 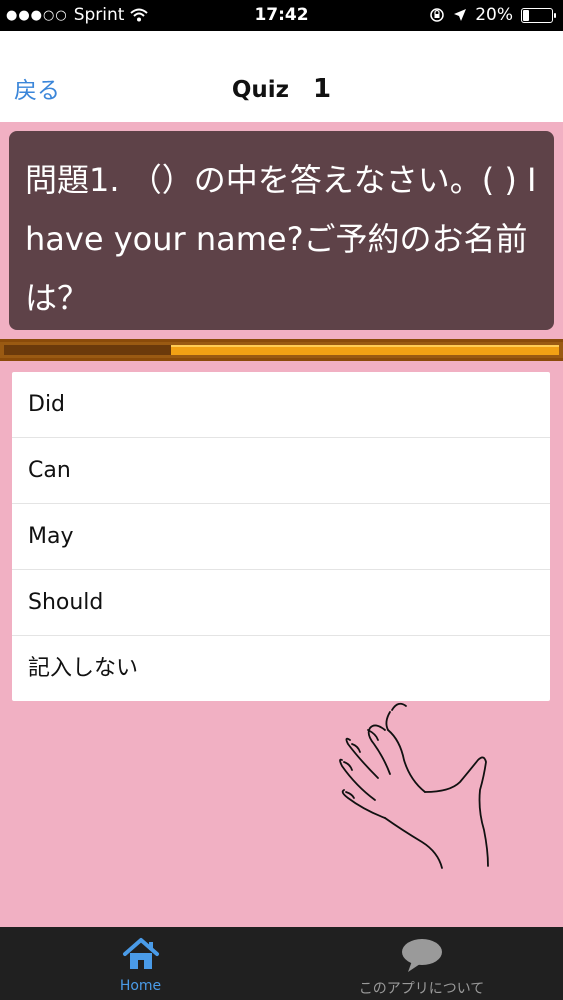 I want to click on chat-bubble-icon, so click(x=421, y=955).